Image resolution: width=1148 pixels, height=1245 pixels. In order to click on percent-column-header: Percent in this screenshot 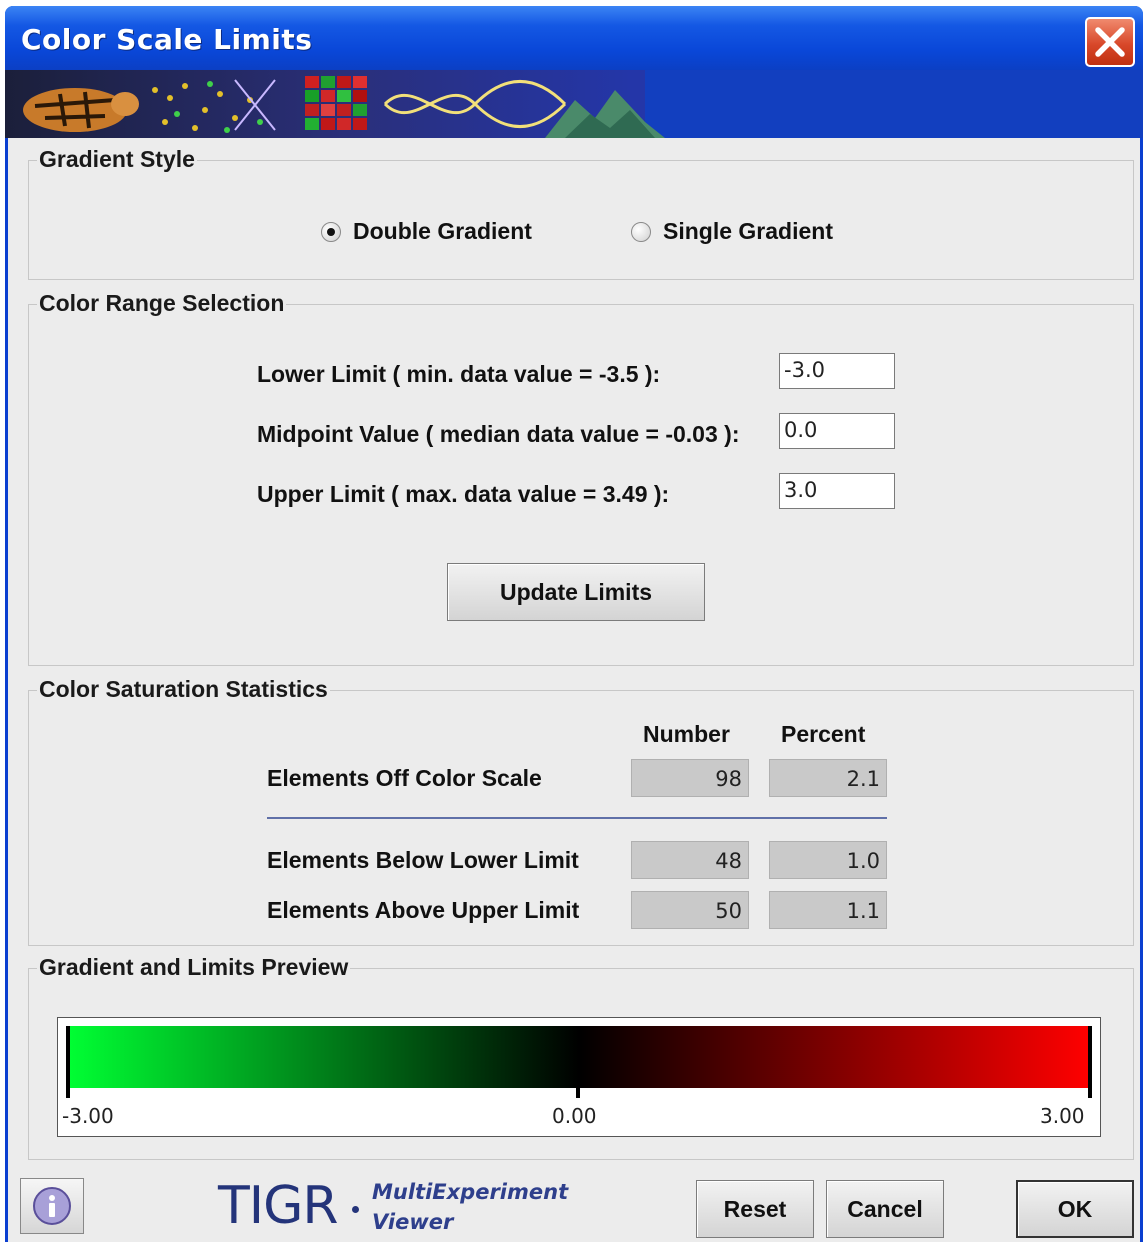, I will do `click(823, 734)`.